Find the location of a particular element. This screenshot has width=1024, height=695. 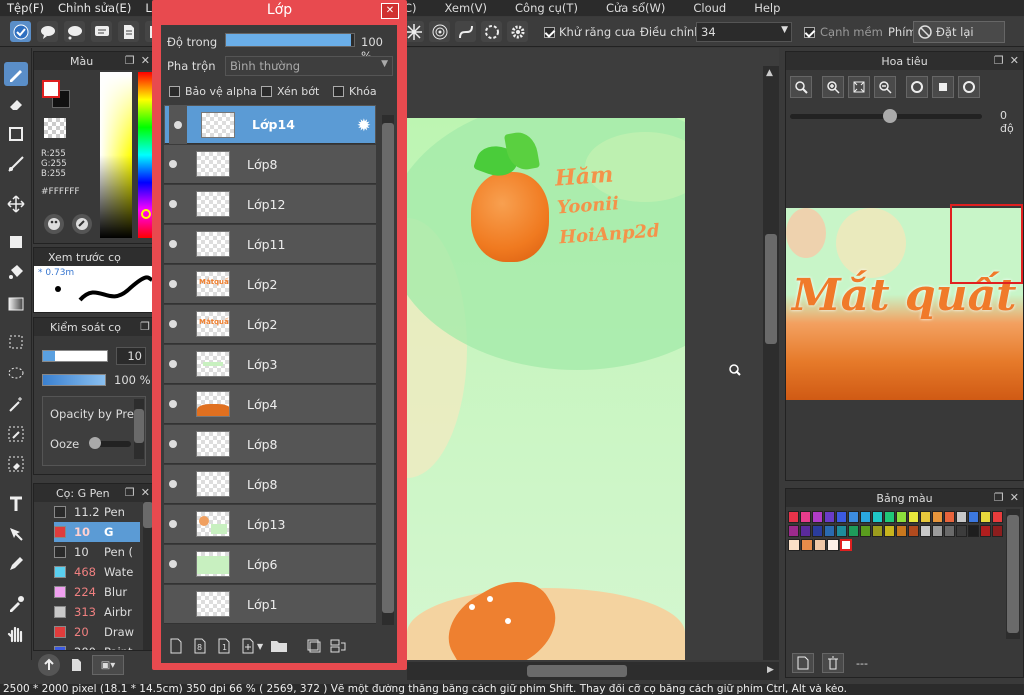

magic-wand-icon is located at coordinates (16, 404).